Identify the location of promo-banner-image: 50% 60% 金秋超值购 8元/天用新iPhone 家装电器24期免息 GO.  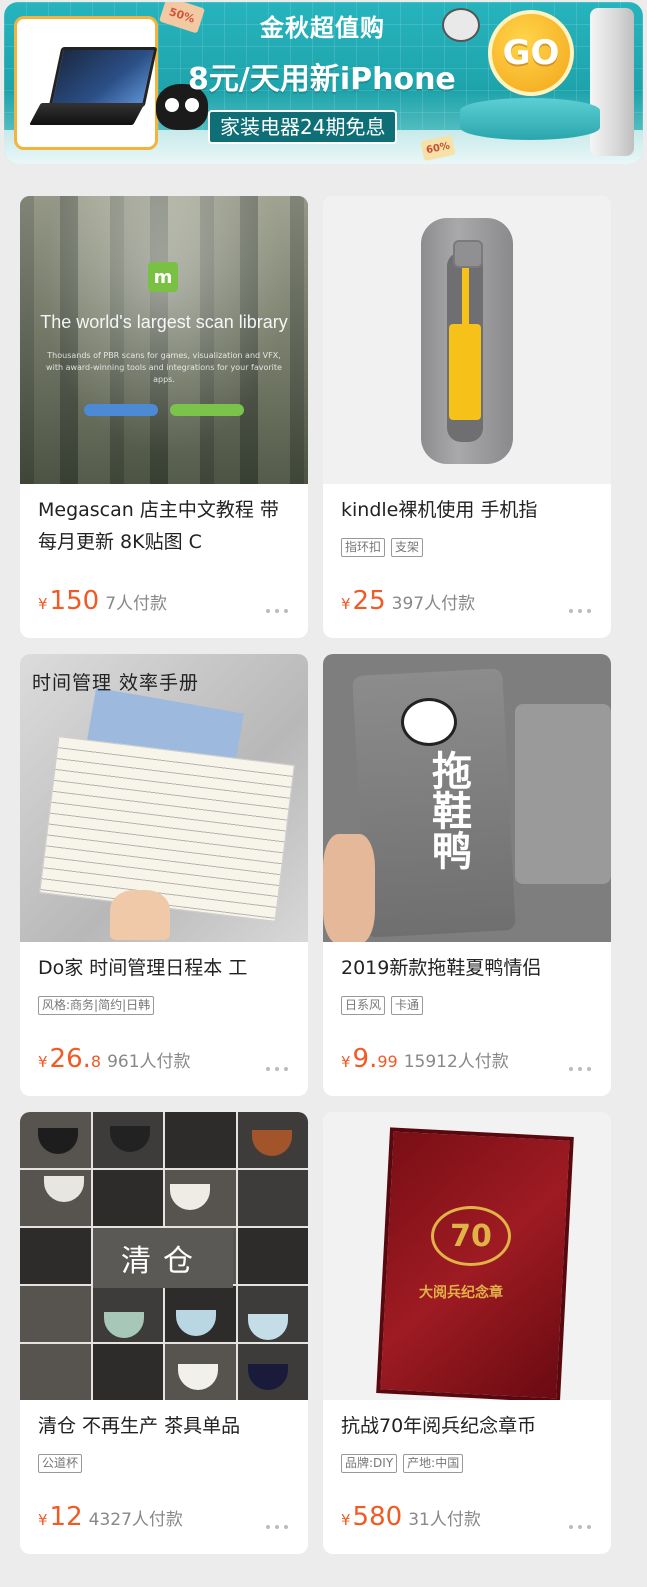
(323, 83).